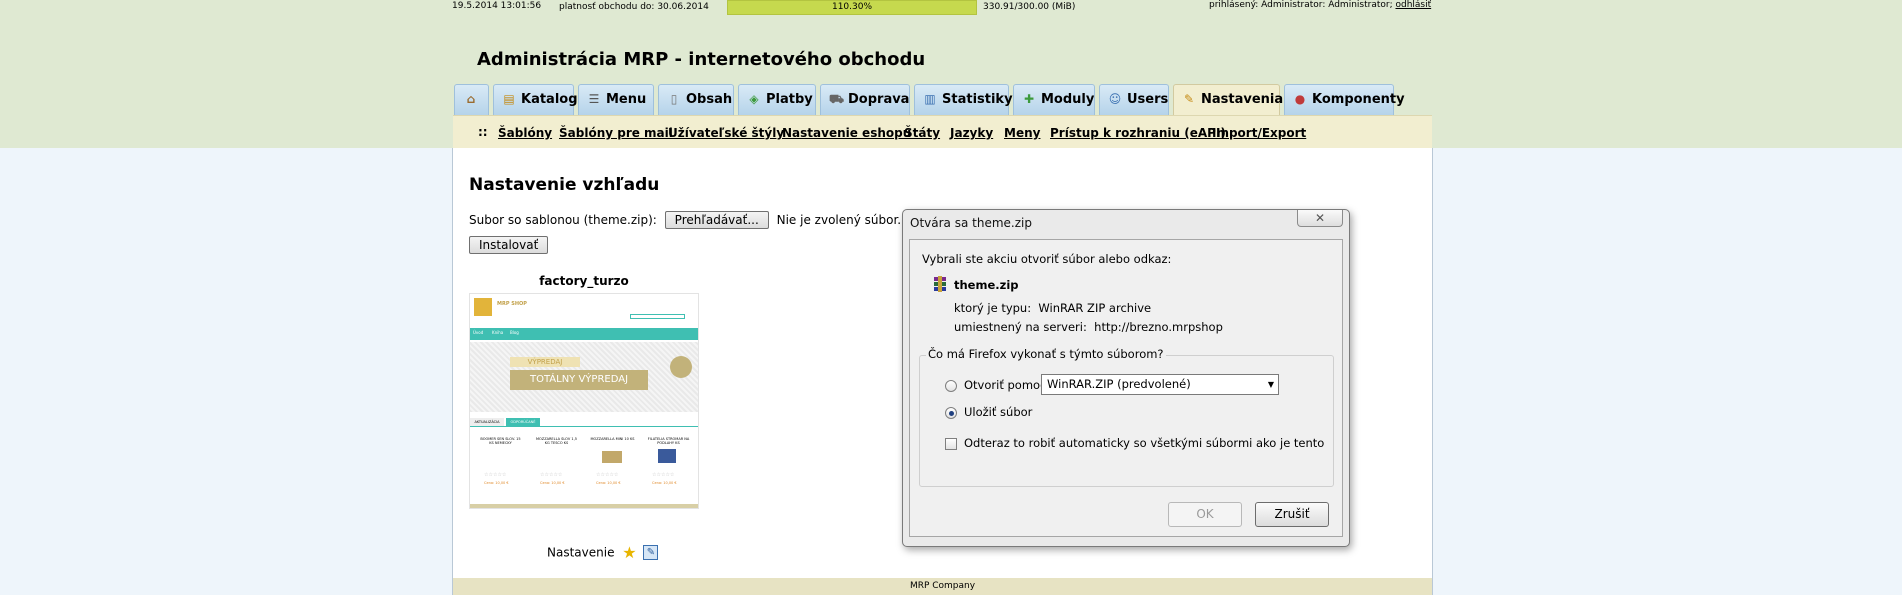 This screenshot has height=595, width=1902. Describe the element at coordinates (581, 552) in the screenshot. I see `theme-settings-label: Nastavenie` at that location.